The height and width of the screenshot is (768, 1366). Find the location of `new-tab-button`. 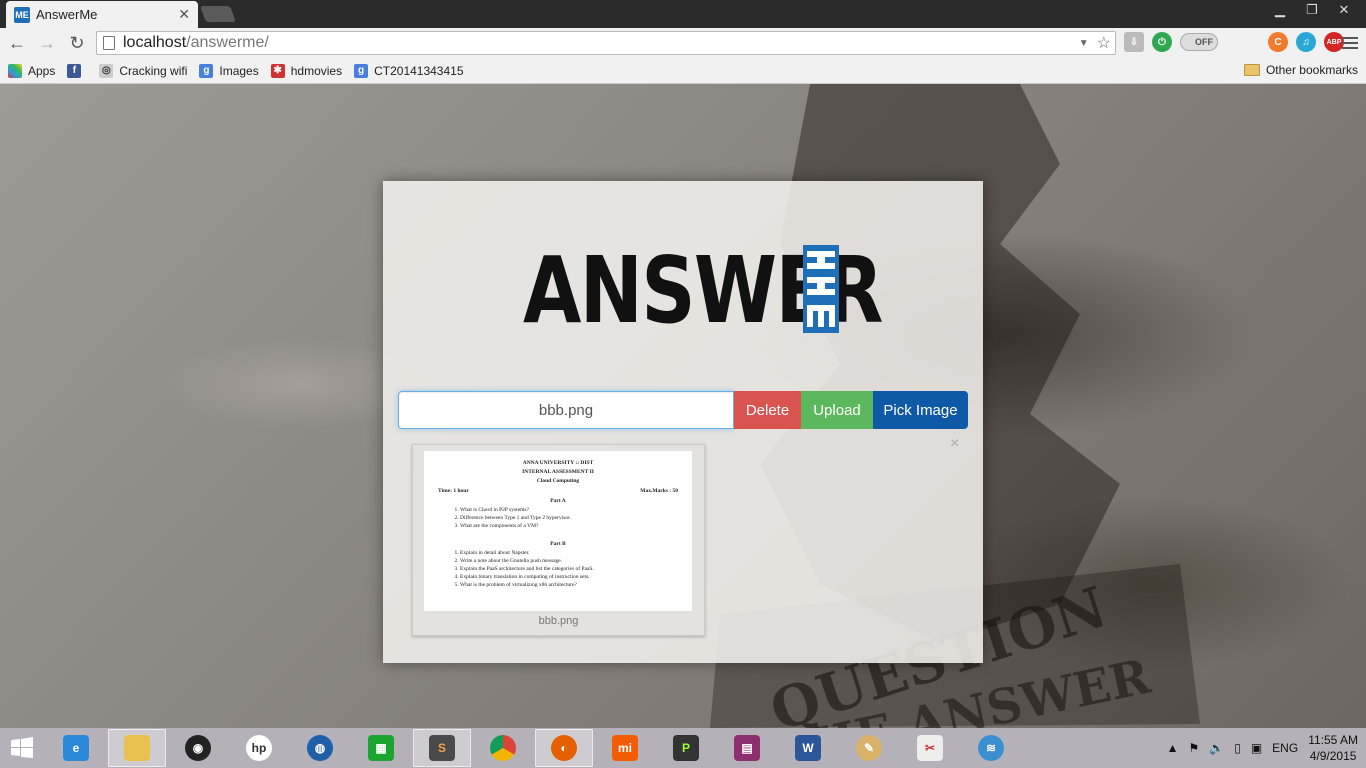

new-tab-button is located at coordinates (218, 14).